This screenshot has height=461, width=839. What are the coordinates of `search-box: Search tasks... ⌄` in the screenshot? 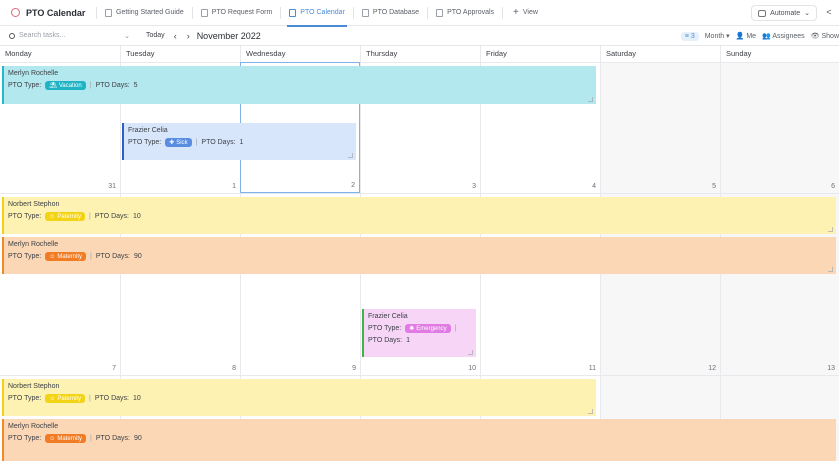 It's located at (65, 36).